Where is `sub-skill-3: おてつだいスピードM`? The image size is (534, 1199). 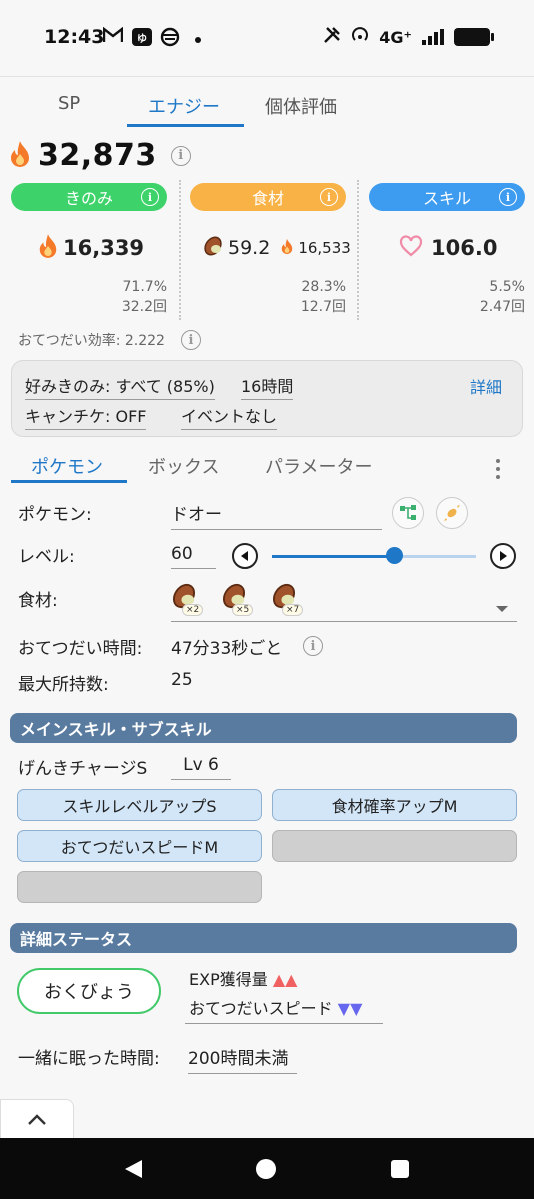
sub-skill-3: おてつだいスピードM is located at coordinates (139, 846).